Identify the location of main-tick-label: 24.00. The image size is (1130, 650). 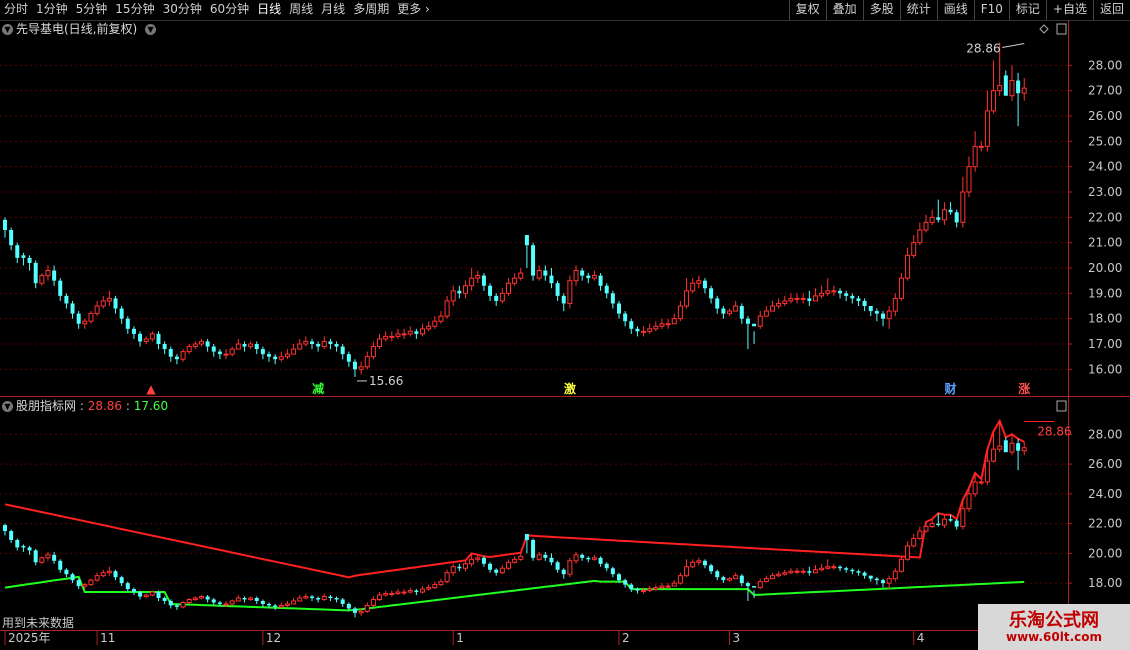
(1105, 167).